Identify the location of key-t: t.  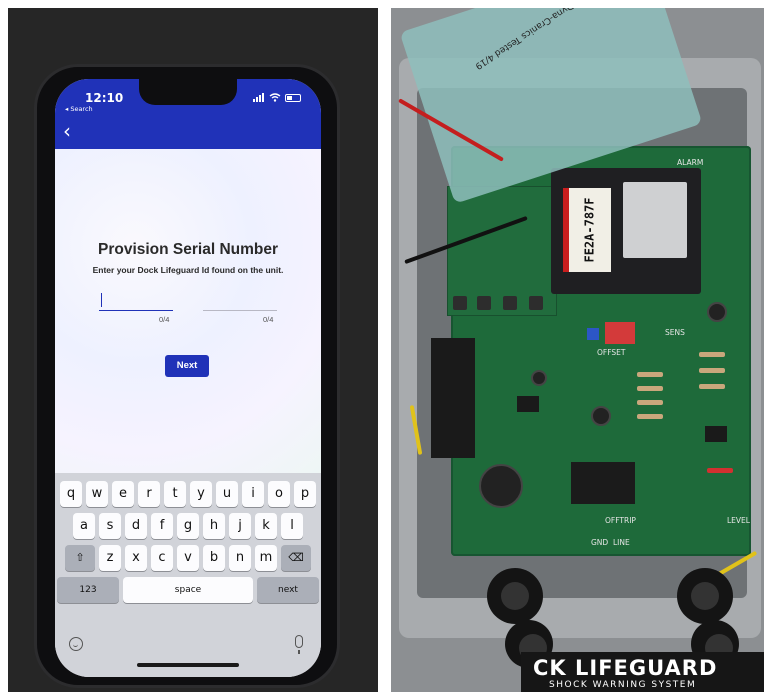
(175, 494).